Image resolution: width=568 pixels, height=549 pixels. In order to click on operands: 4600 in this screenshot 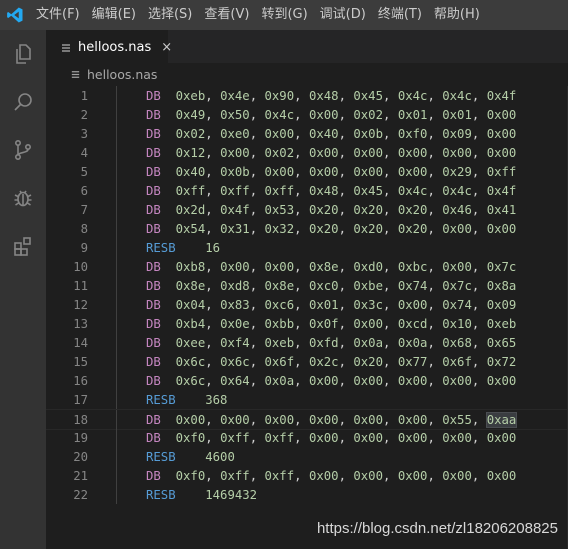, I will do `click(220, 456)`.